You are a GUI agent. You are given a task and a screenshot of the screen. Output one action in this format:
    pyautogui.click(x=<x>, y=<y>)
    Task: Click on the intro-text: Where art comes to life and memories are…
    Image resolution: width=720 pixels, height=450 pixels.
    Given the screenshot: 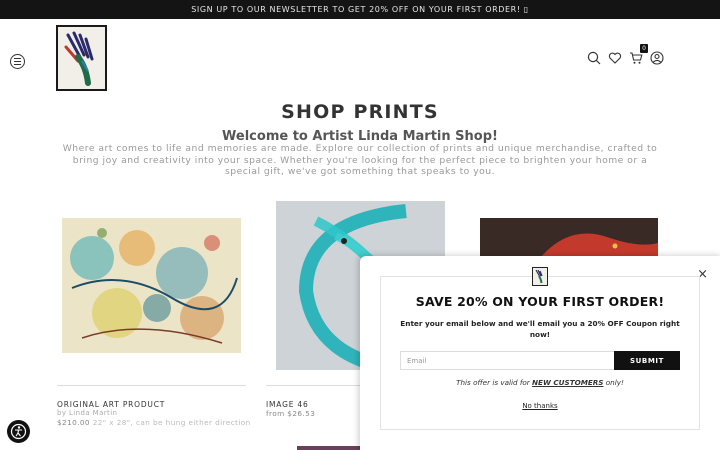 What is the action you would take?
    pyautogui.click(x=360, y=160)
    